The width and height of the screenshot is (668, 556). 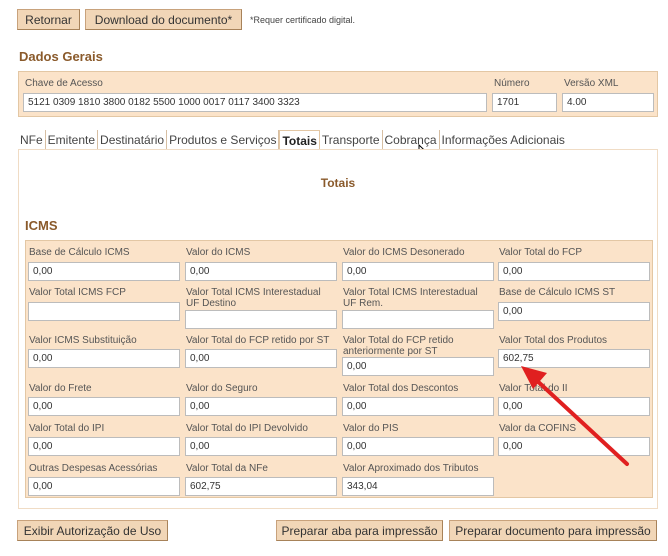 What do you see at coordinates (93, 468) in the screenshot?
I see `field-label: Outras Despesas Acessórias` at bounding box center [93, 468].